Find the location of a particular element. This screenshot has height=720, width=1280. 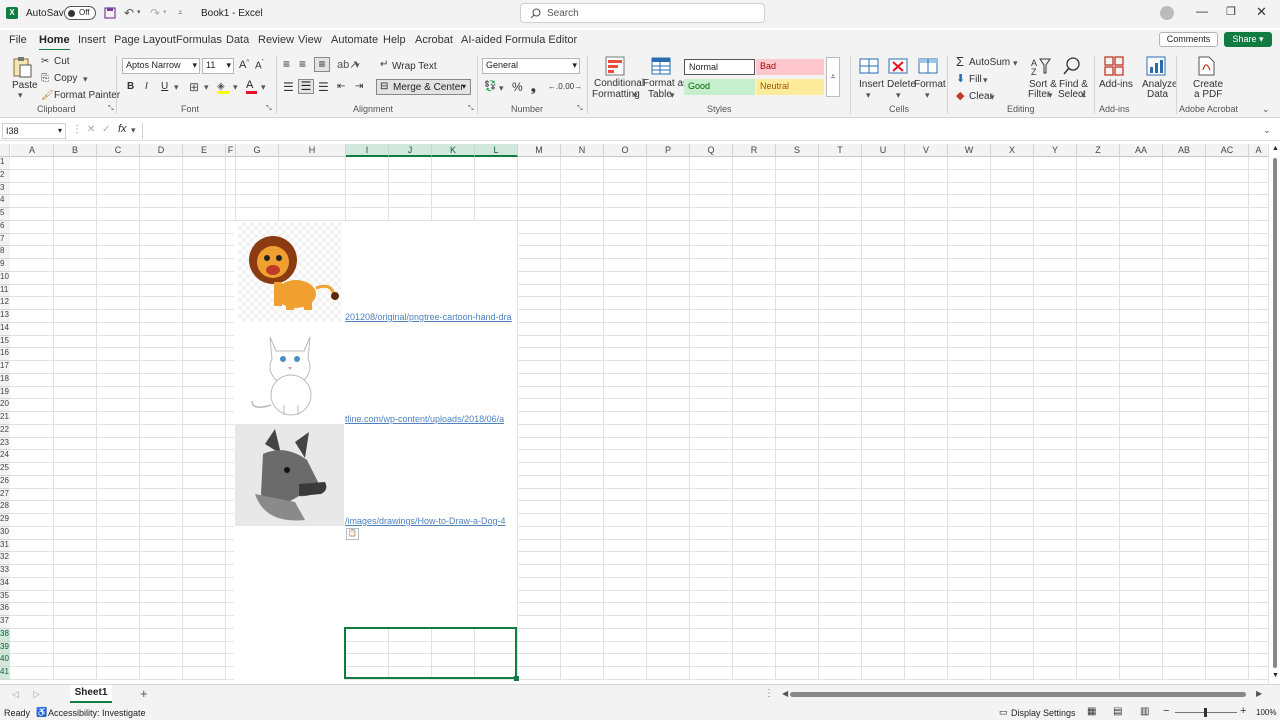

select-all-corner is located at coordinates (5, 150).